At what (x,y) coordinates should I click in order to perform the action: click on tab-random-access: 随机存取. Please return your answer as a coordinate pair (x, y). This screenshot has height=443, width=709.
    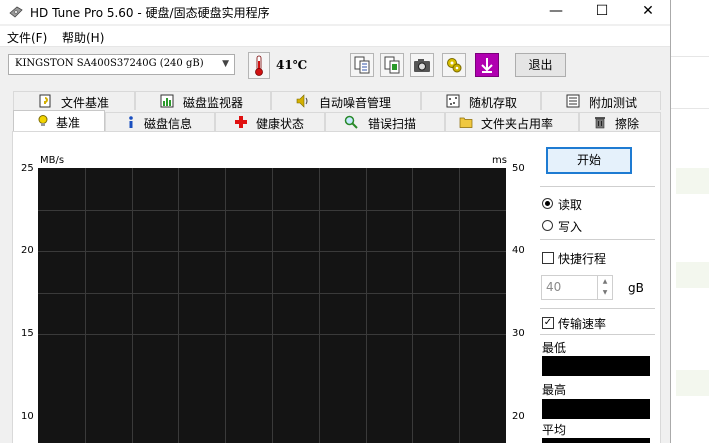
    Looking at the image, I should click on (481, 100).